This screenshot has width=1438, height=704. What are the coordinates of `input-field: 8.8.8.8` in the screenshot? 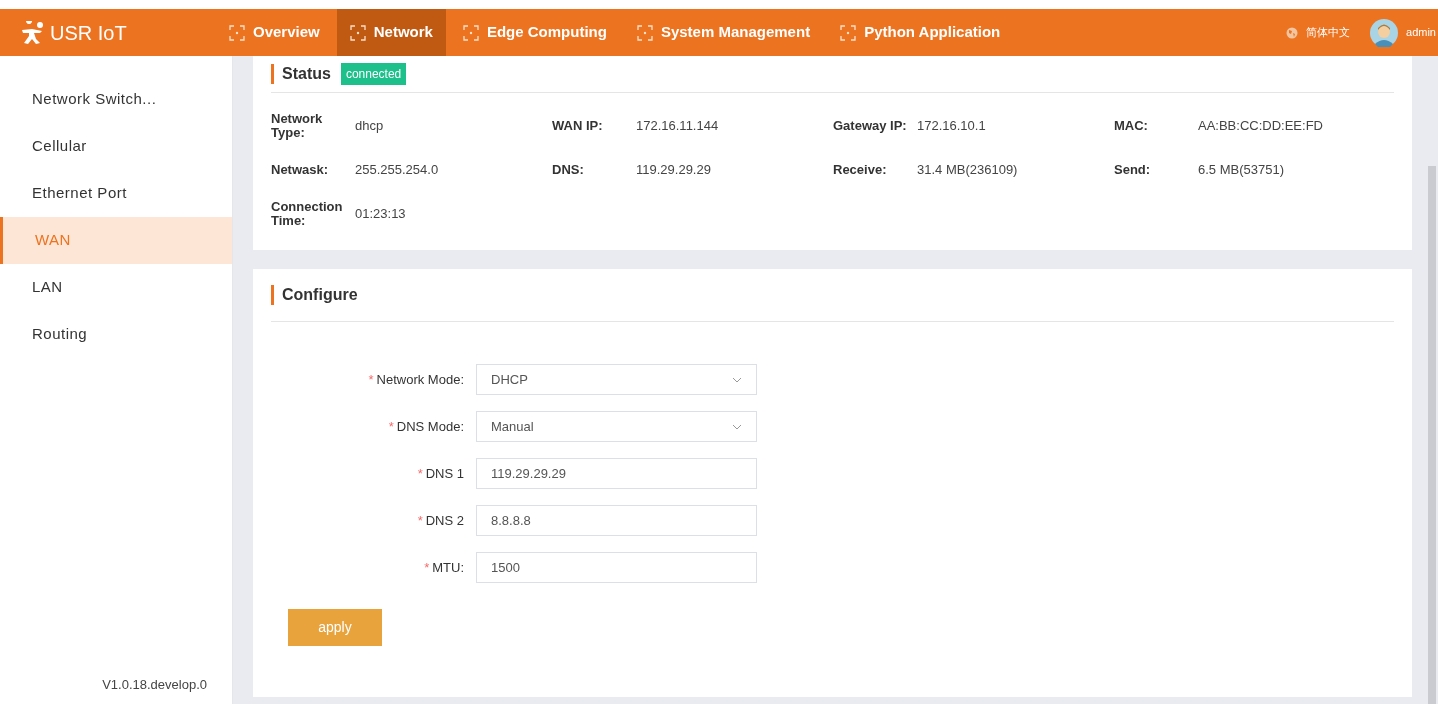 It's located at (616, 520).